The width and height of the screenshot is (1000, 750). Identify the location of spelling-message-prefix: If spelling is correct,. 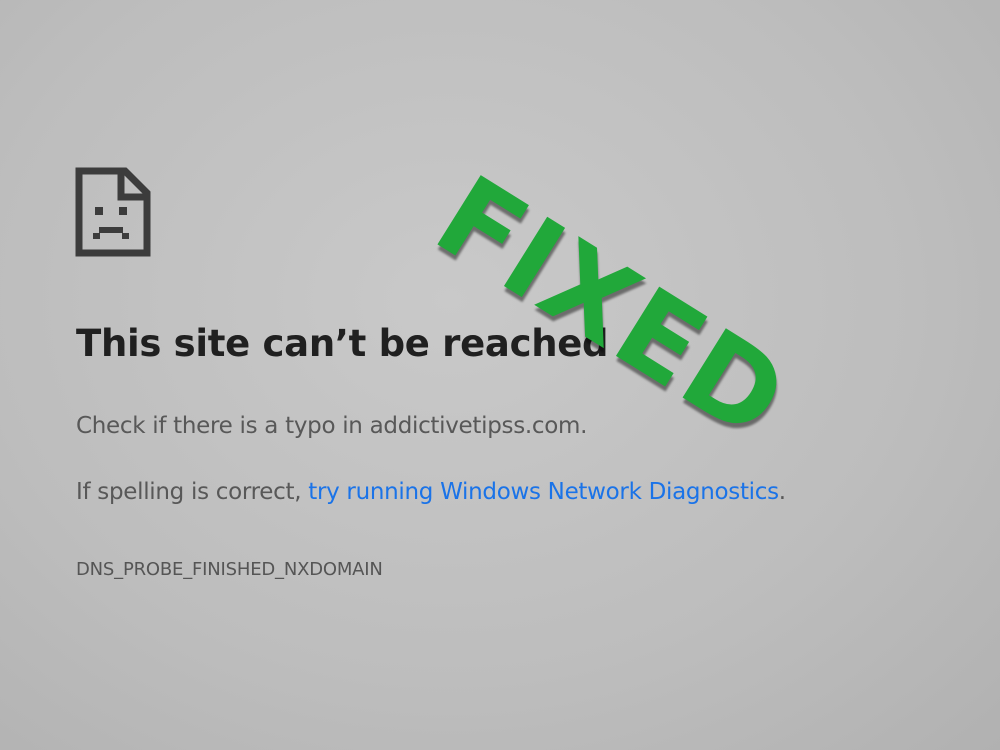
(192, 492).